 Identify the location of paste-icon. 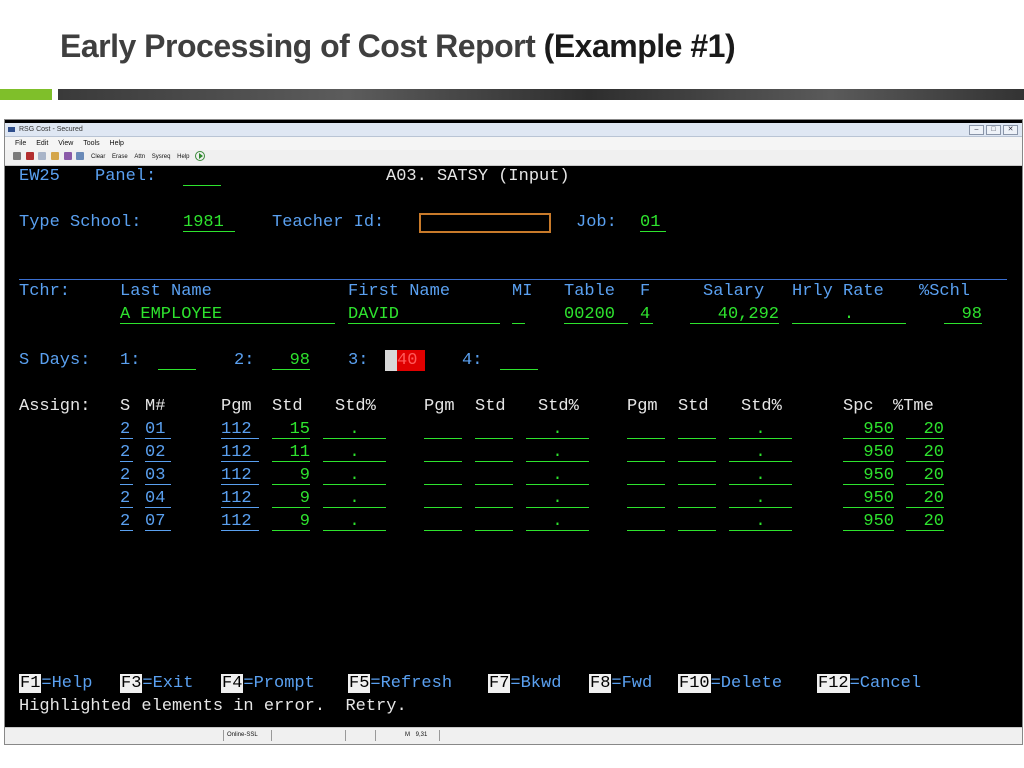
(55, 156).